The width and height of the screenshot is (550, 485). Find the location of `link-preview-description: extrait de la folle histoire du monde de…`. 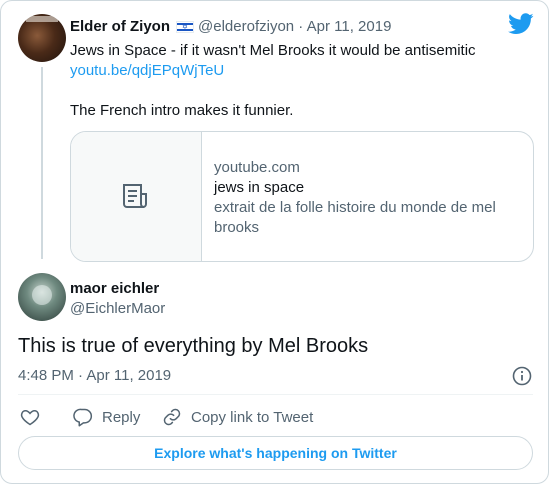

link-preview-description: extrait de la folle histoire du monde de… is located at coordinates (355, 217).